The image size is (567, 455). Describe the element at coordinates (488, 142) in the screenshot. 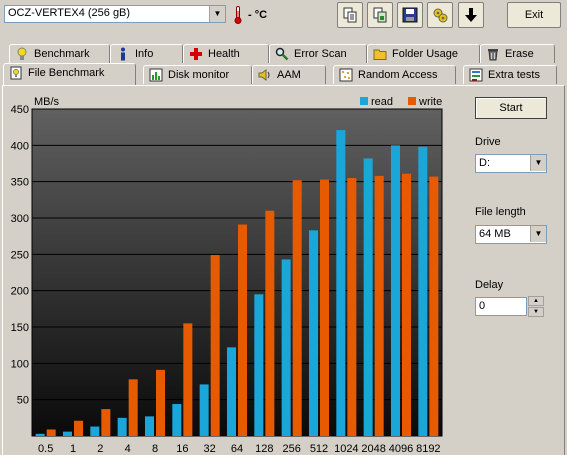

I see `drive-label: Drive` at that location.